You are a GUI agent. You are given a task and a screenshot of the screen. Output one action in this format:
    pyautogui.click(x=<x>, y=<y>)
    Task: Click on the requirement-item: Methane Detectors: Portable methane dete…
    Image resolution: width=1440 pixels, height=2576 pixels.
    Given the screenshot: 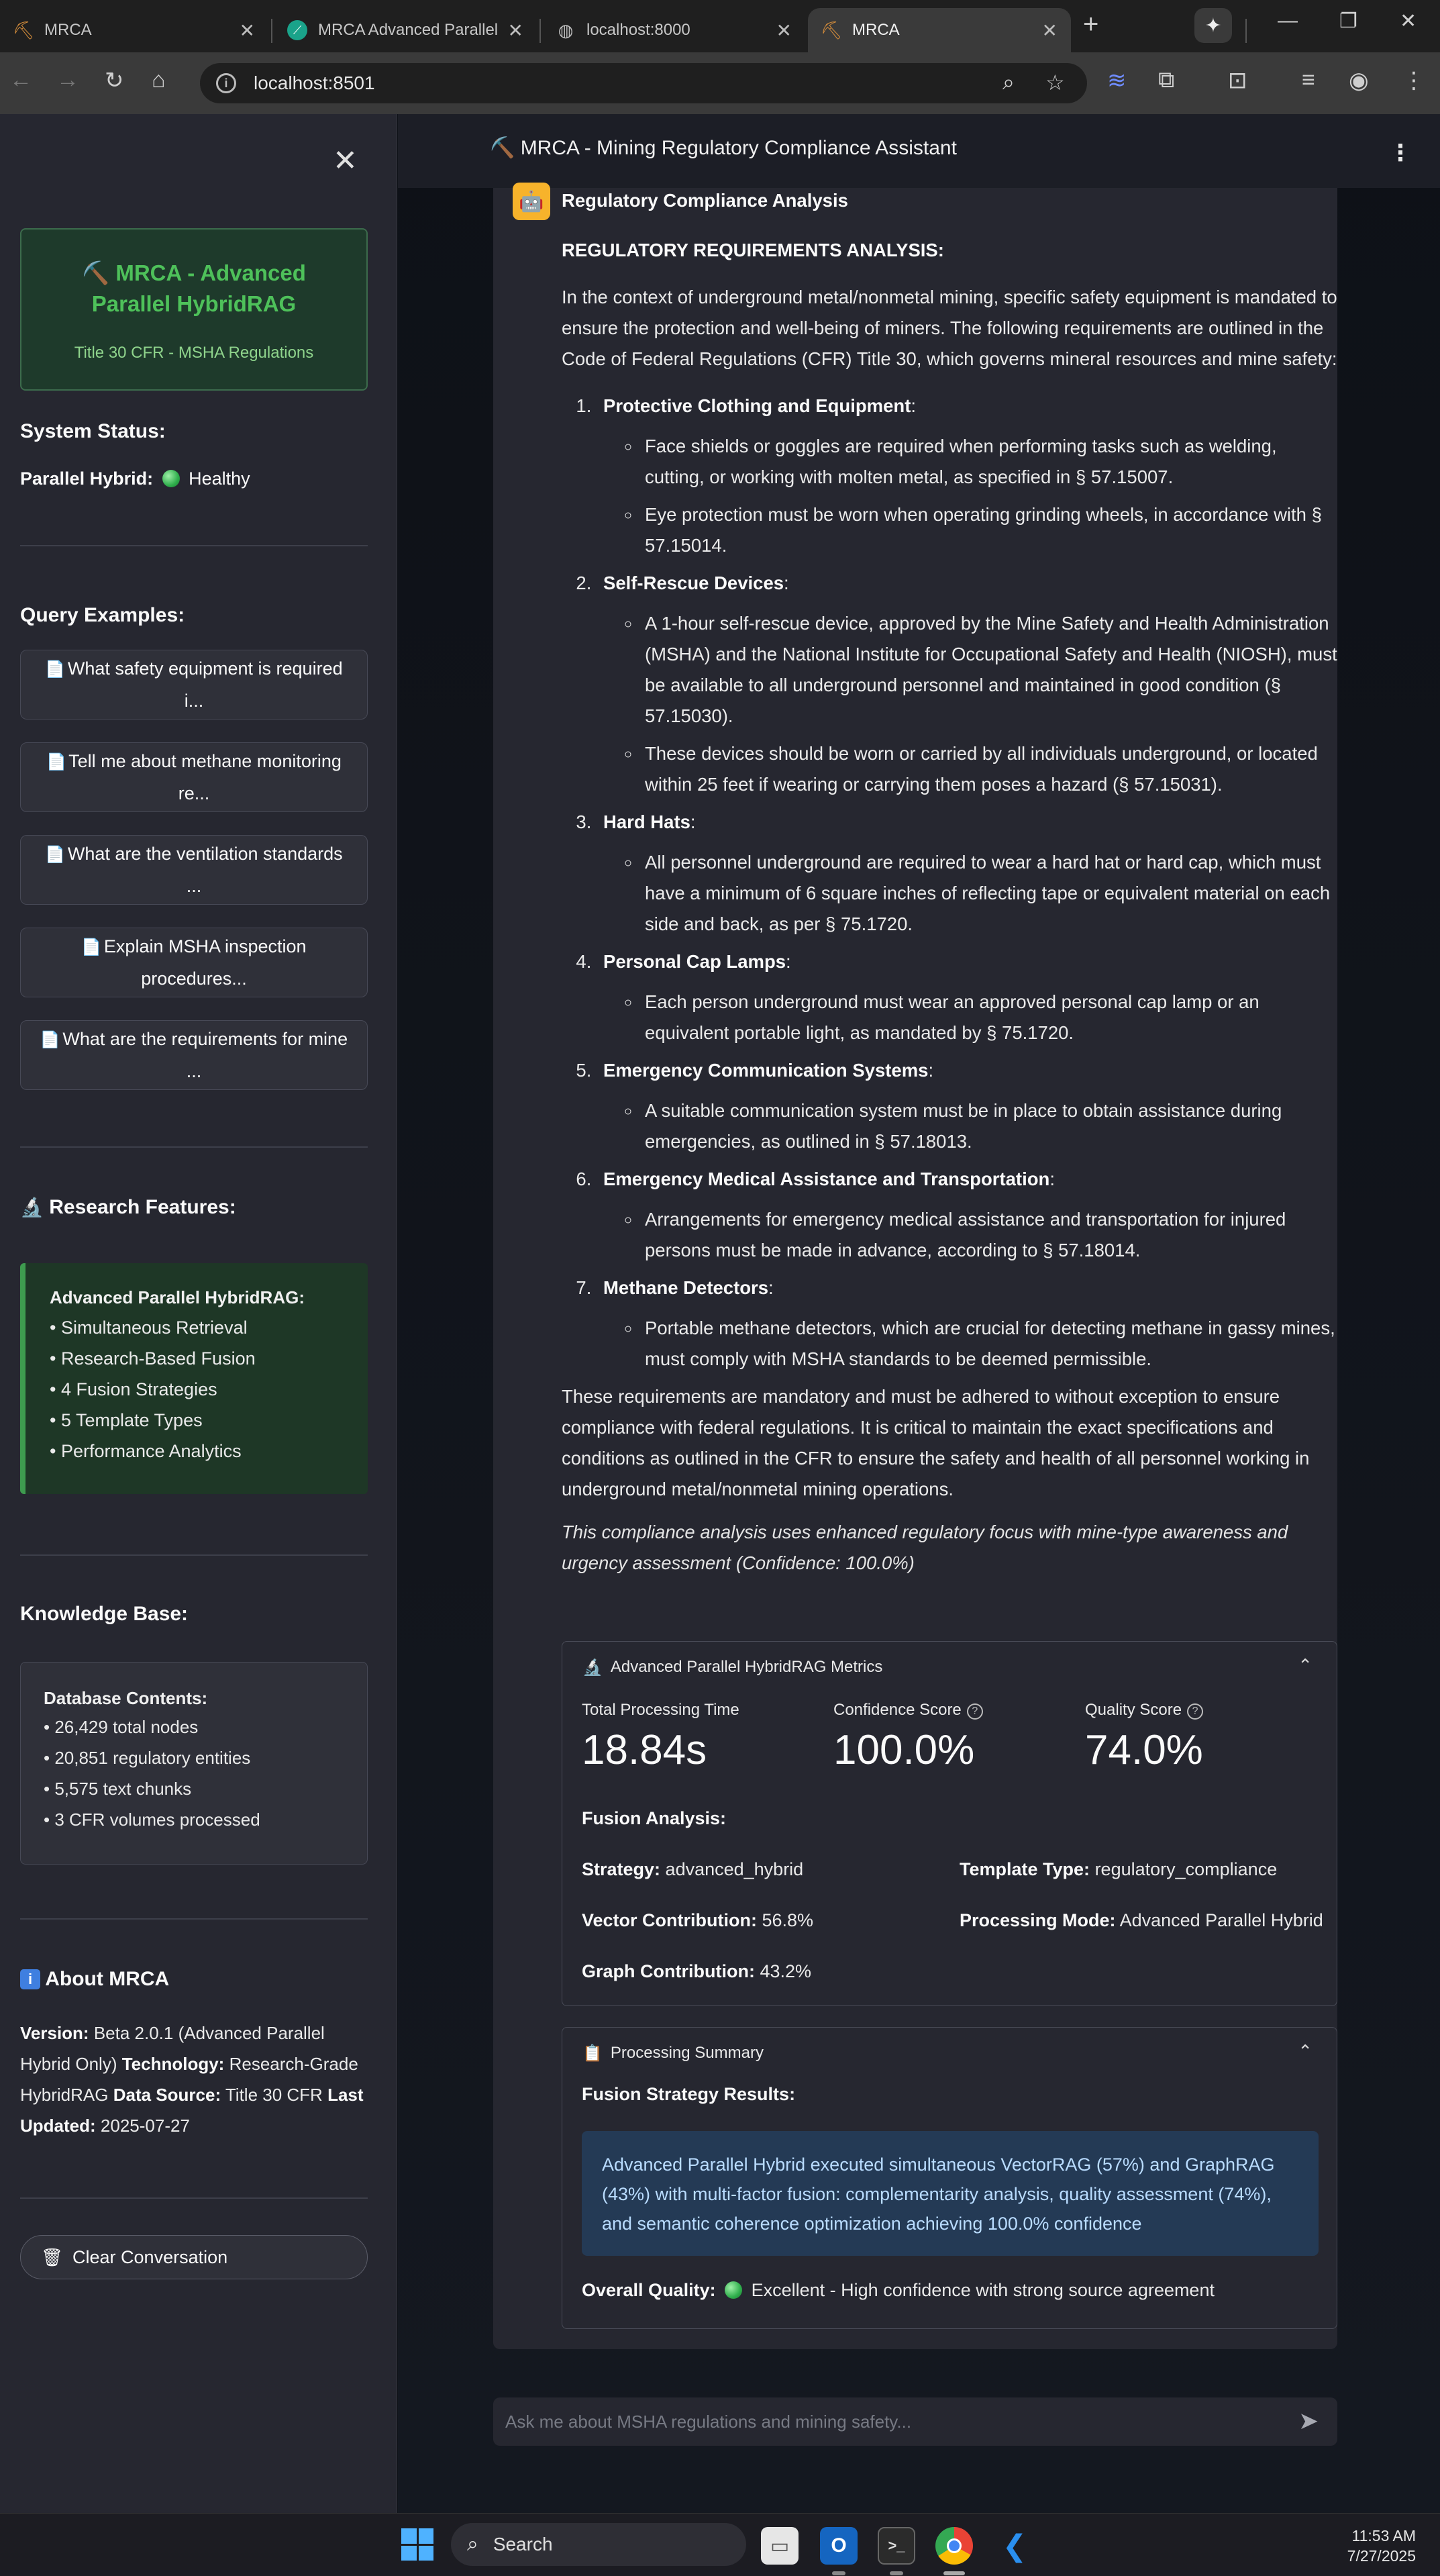 What is the action you would take?
    pyautogui.click(x=968, y=1324)
    